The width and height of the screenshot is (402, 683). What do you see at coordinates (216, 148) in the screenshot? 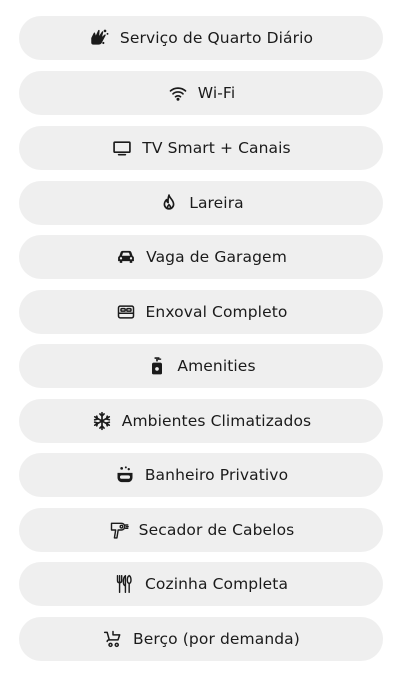
I see `amenity-label: TV Smart + Canais` at bounding box center [216, 148].